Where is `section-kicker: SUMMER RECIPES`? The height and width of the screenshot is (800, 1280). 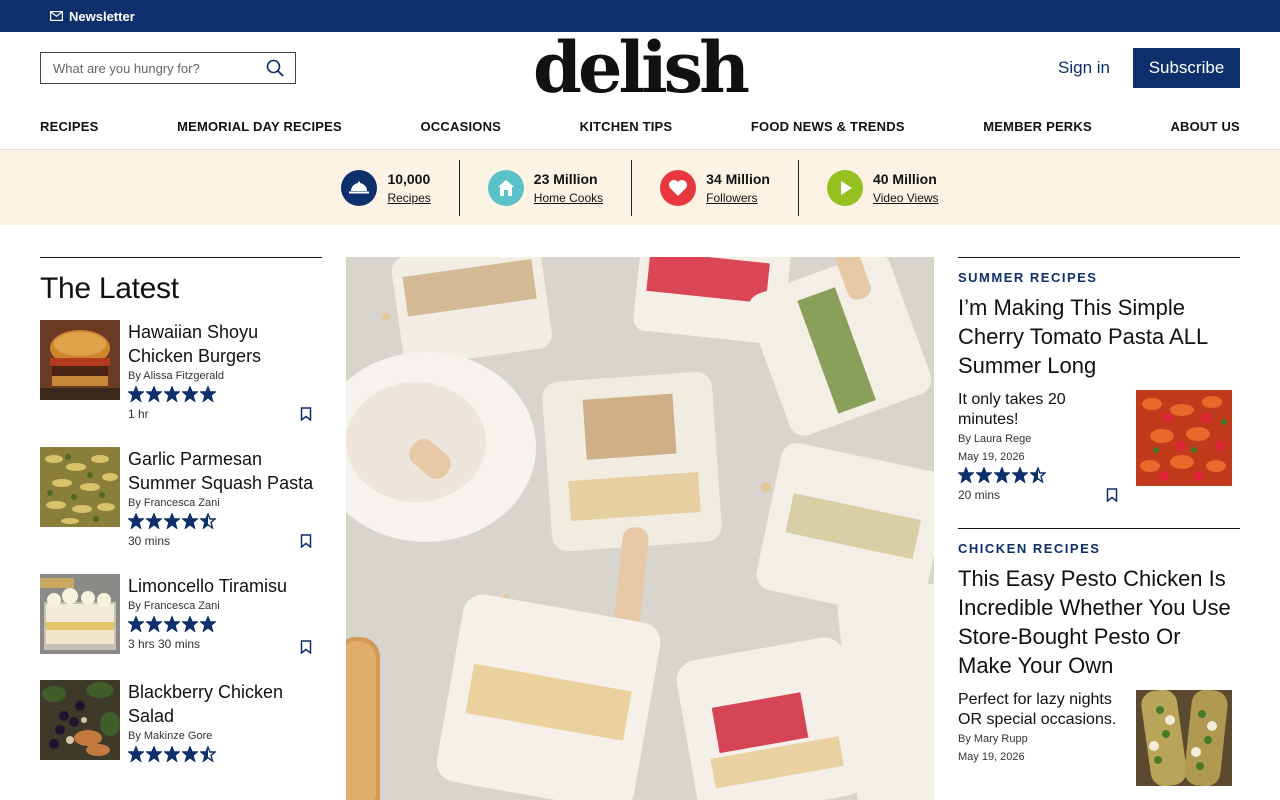 section-kicker: SUMMER RECIPES is located at coordinates (1099, 277).